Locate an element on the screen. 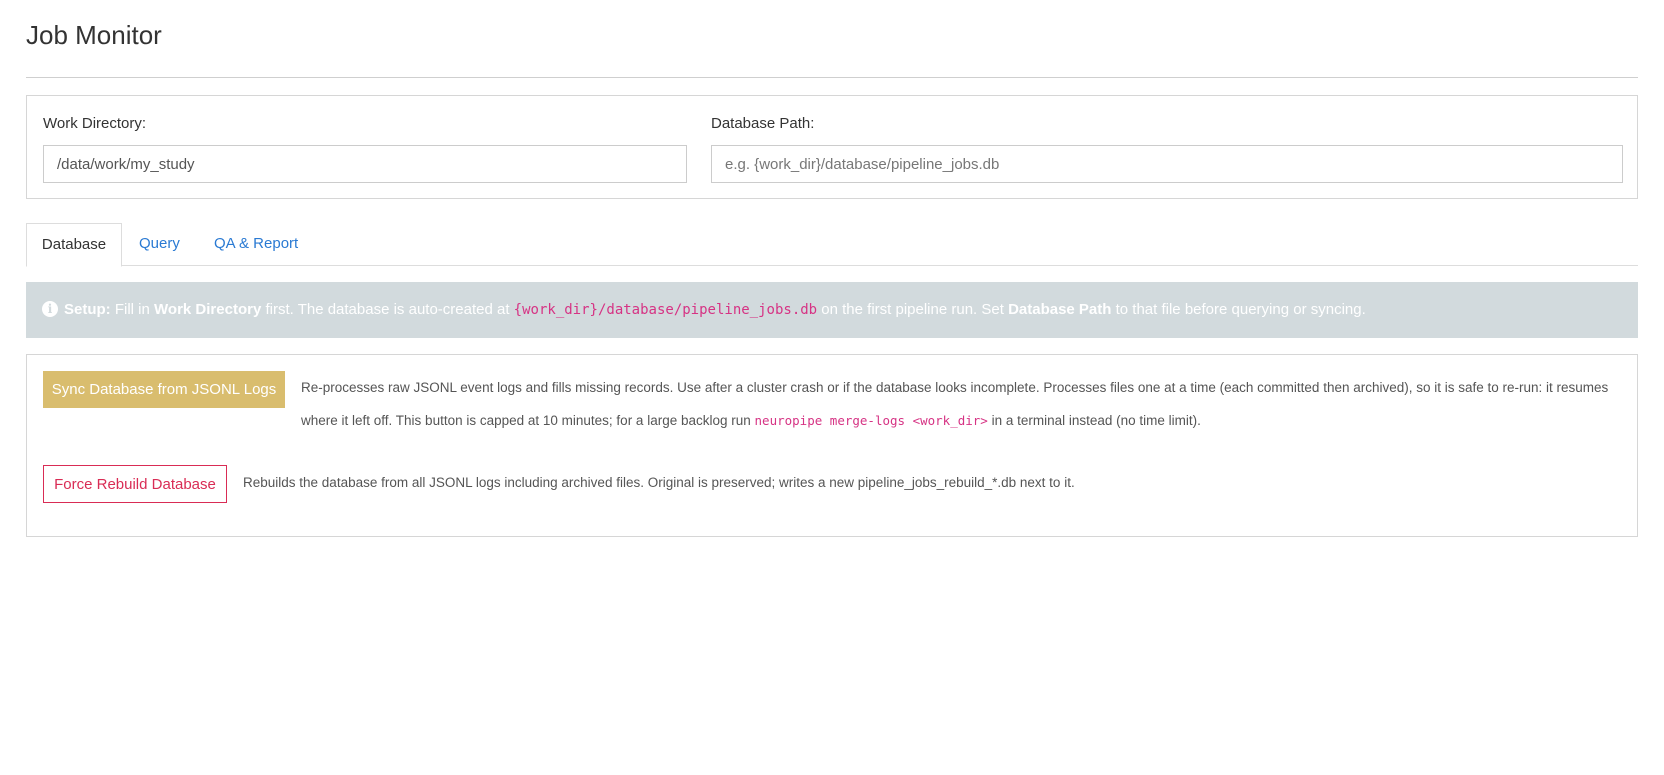  setup-label: Setup: is located at coordinates (87, 309).